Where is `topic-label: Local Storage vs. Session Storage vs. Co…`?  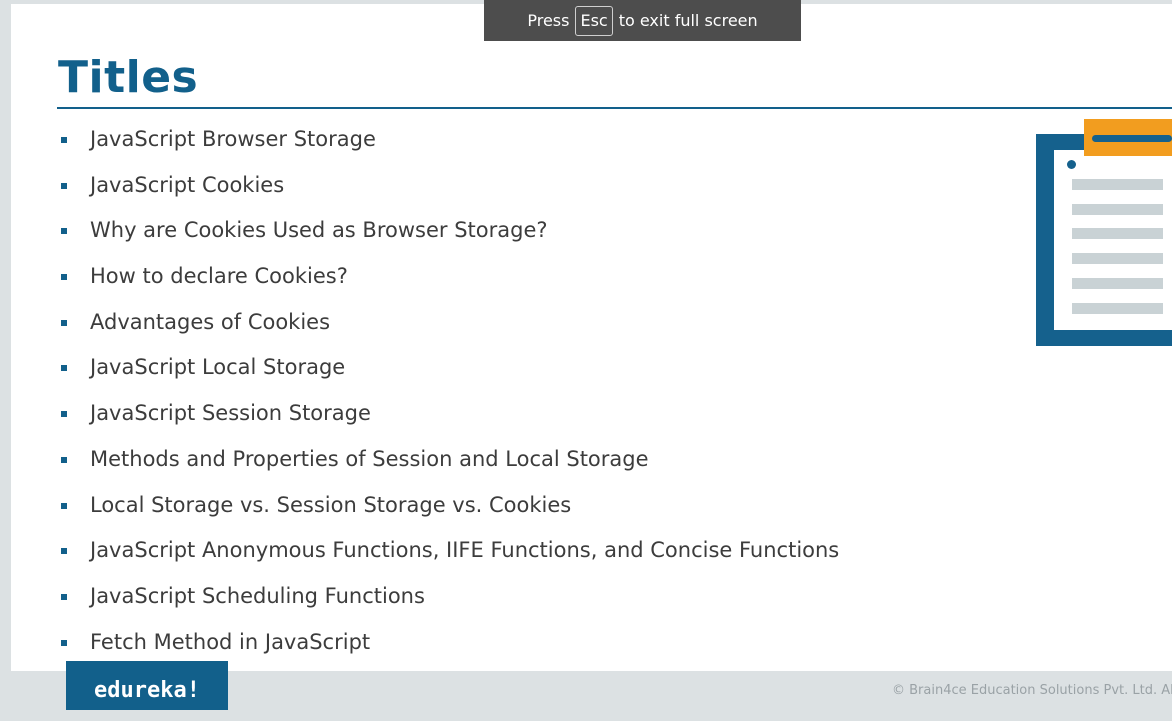 topic-label: Local Storage vs. Session Storage vs. Co… is located at coordinates (331, 504).